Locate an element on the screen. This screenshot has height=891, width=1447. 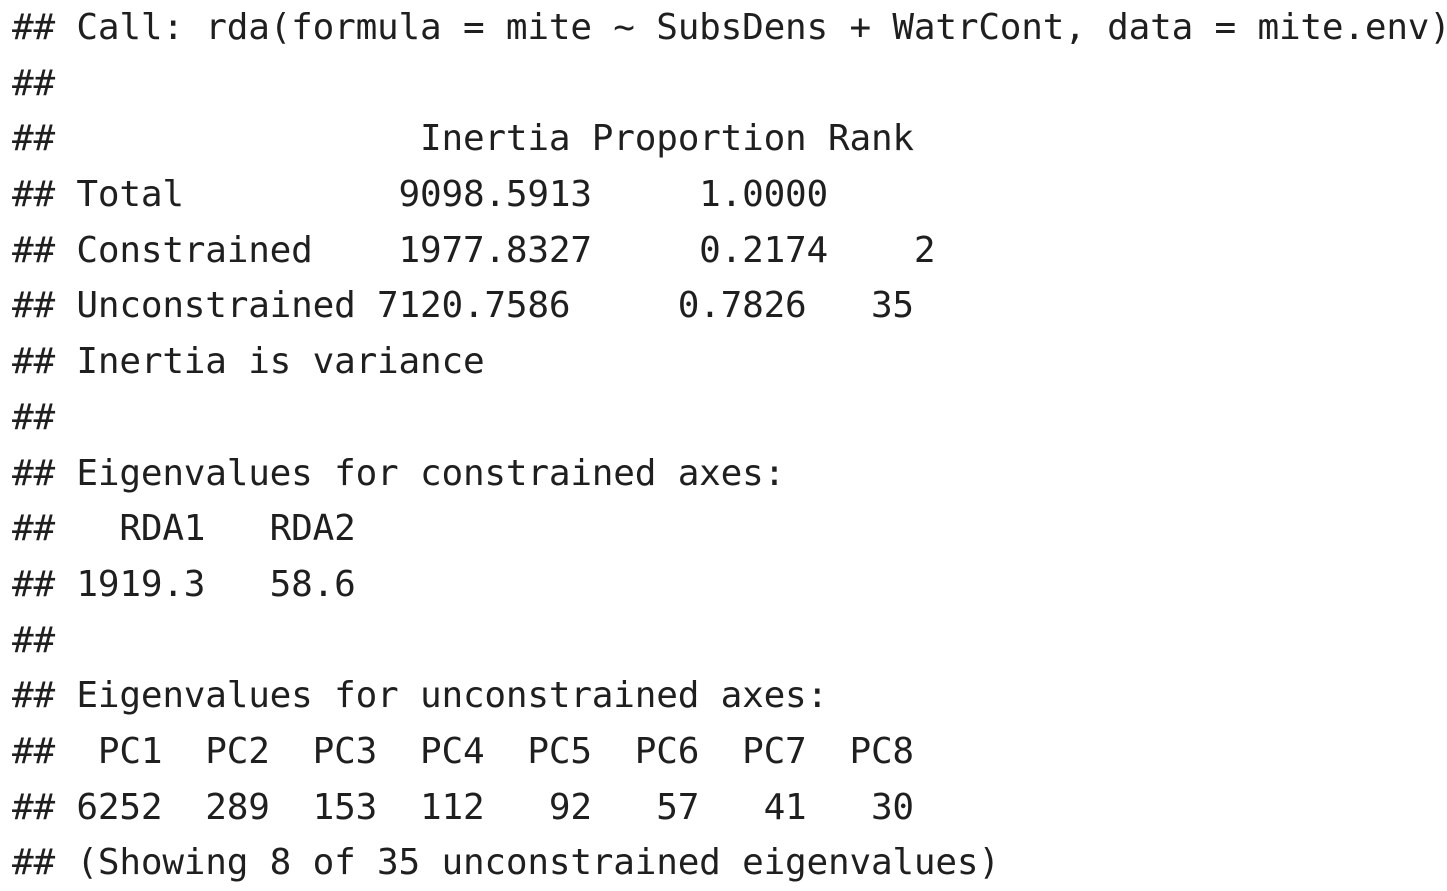
inertia-note: ## Inertia is variance is located at coordinates (248, 362).